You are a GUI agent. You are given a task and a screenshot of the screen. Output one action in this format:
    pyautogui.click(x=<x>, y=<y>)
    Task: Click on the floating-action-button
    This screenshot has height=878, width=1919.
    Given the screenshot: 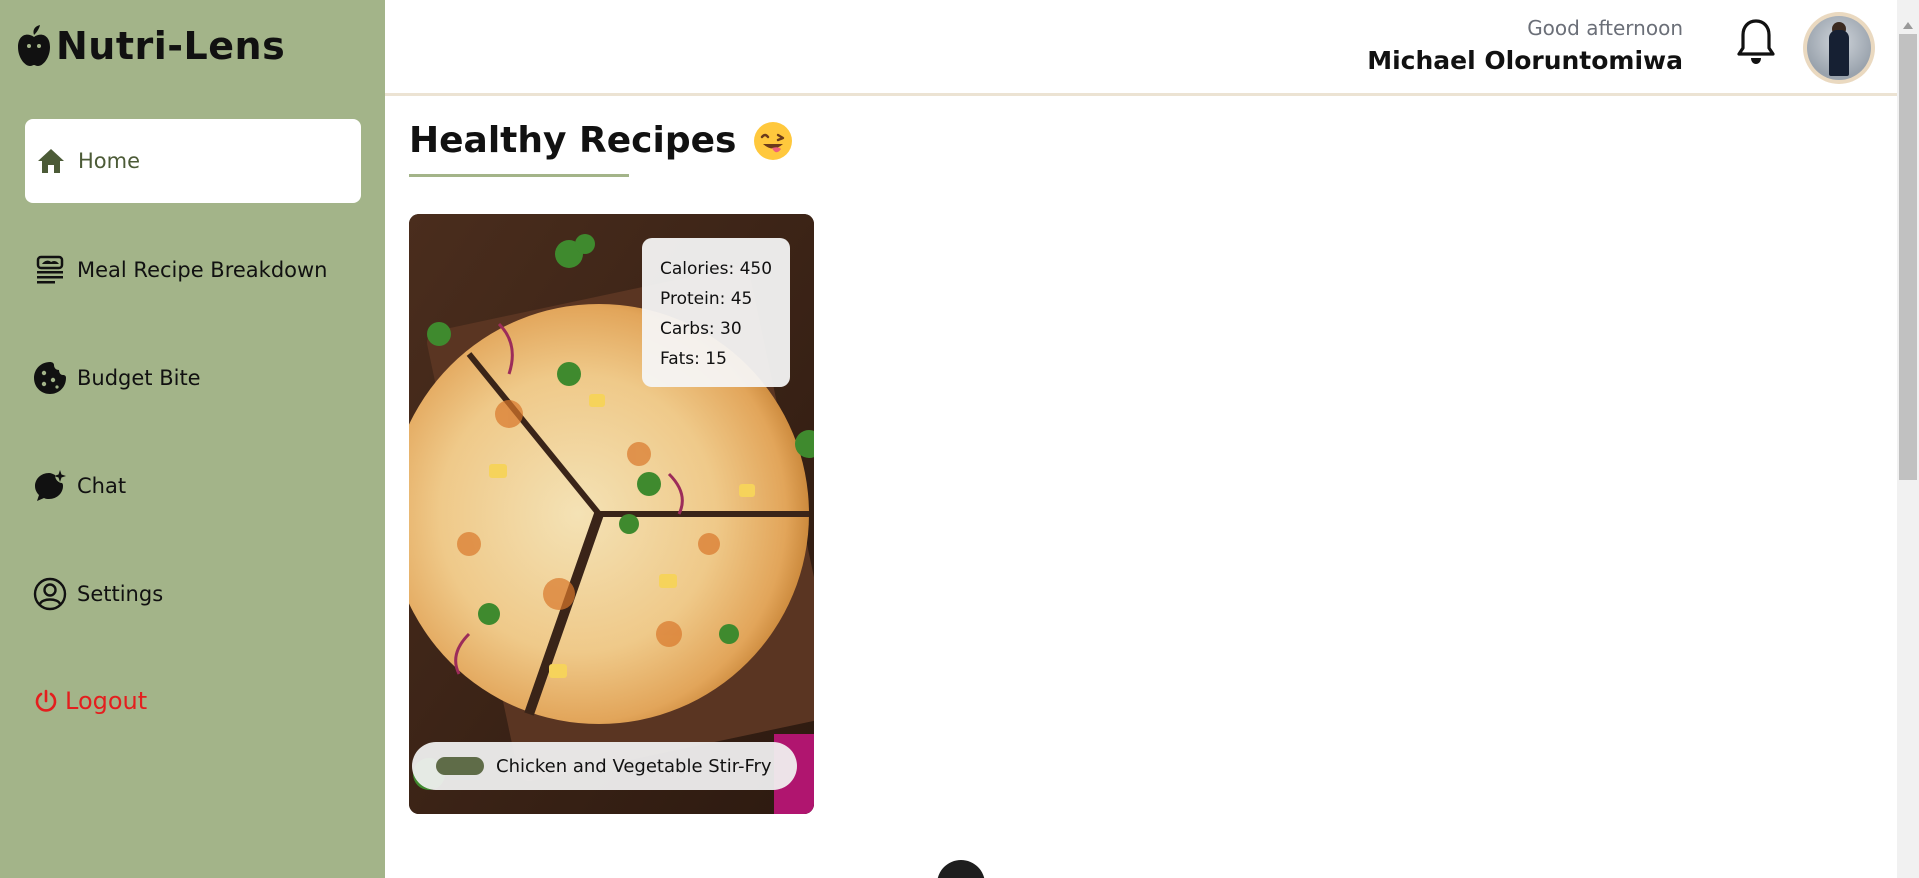 What is the action you would take?
    pyautogui.click(x=961, y=869)
    